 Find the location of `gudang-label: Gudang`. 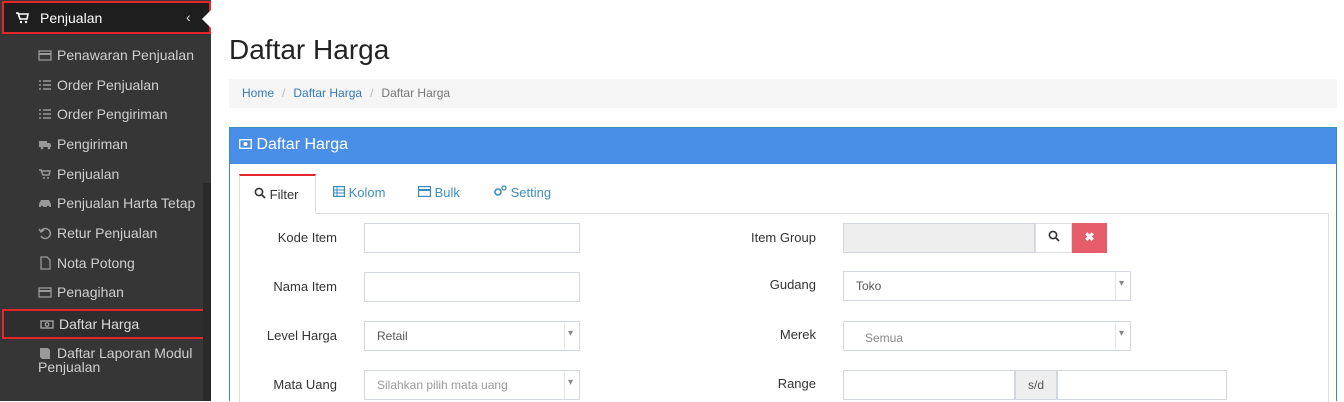

gudang-label: Gudang is located at coordinates (792, 284).